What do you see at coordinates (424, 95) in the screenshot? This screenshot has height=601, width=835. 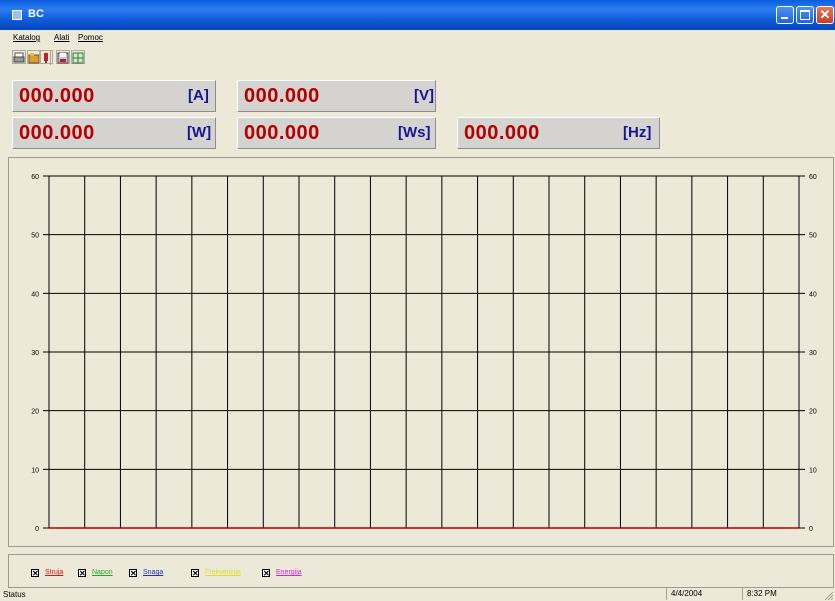 I see `voltage-unit: [V]` at bounding box center [424, 95].